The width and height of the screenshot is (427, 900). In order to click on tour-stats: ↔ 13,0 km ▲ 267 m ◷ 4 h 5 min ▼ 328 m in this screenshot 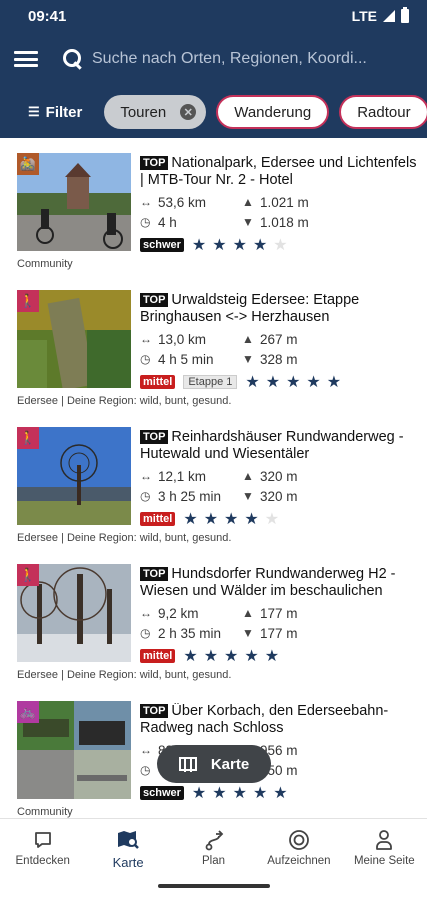, I will do `click(279, 349)`.